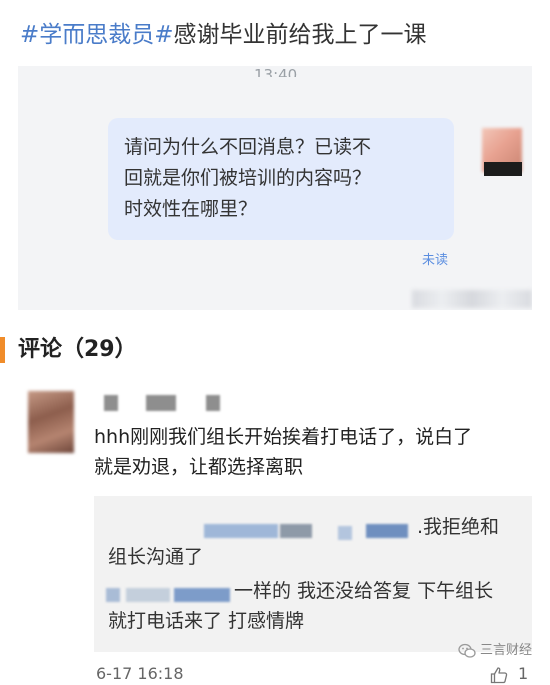 This screenshot has width=550, height=685. What do you see at coordinates (458, 527) in the screenshot?
I see `reply-text: .我拒绝和` at bounding box center [458, 527].